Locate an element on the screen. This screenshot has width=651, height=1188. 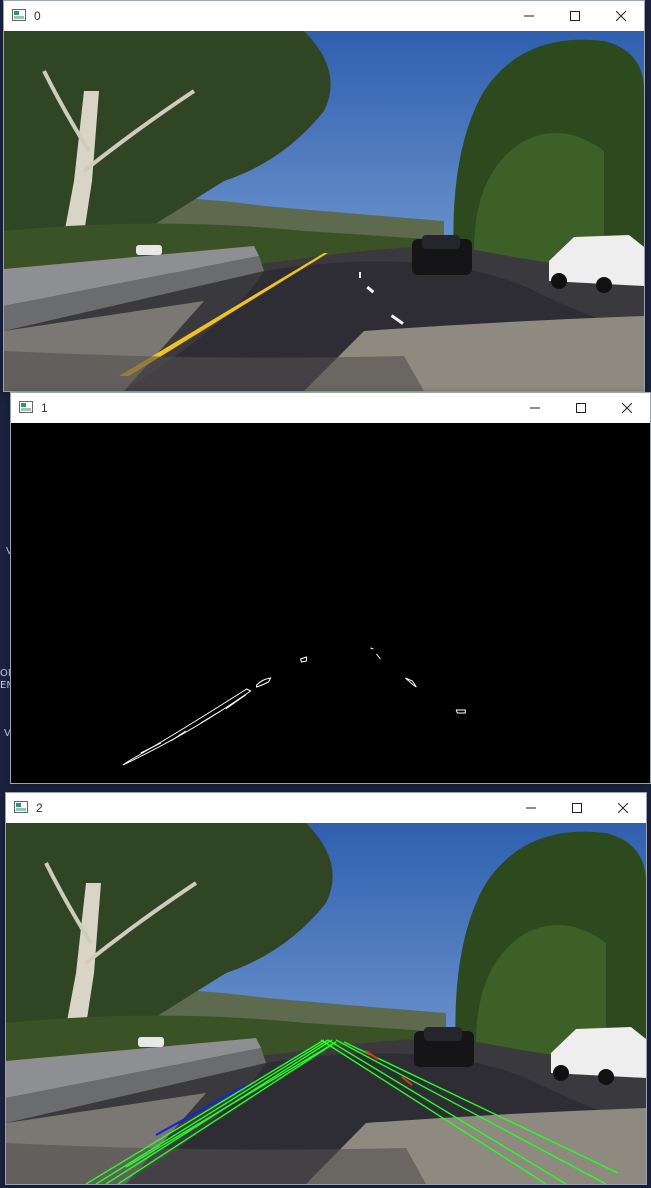
title-bar: 1 is located at coordinates (330, 408).